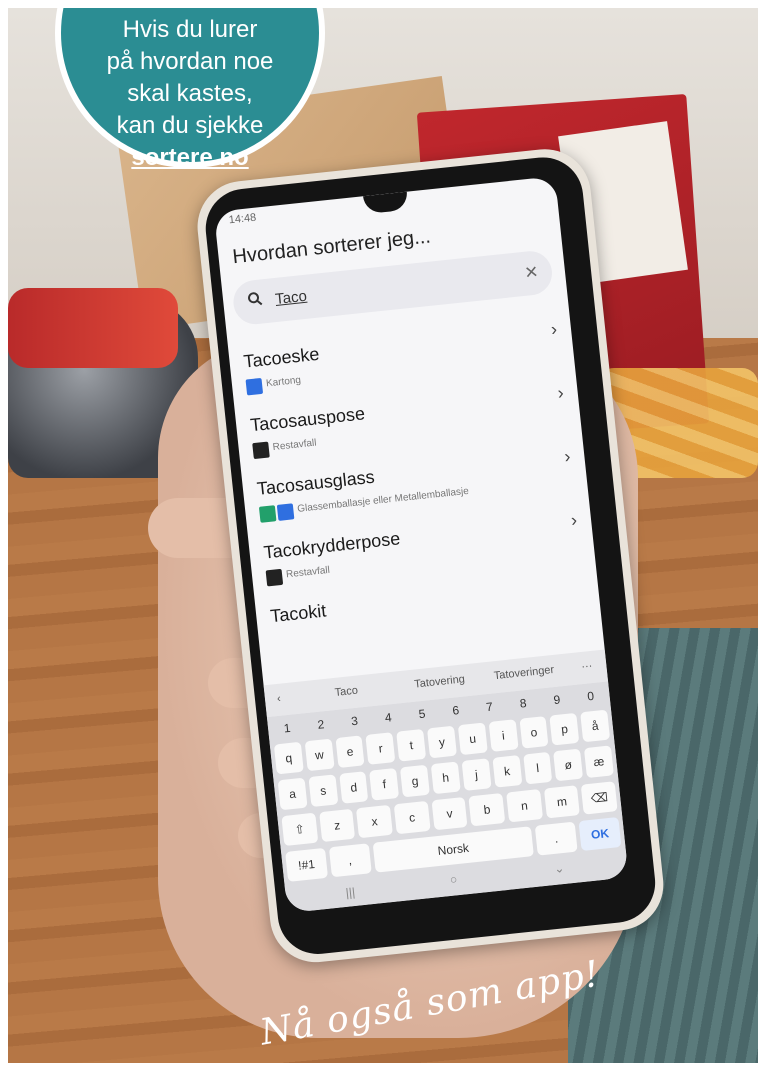 The height and width of the screenshot is (1070, 764). What do you see at coordinates (350, 752) in the screenshot?
I see `key: e` at bounding box center [350, 752].